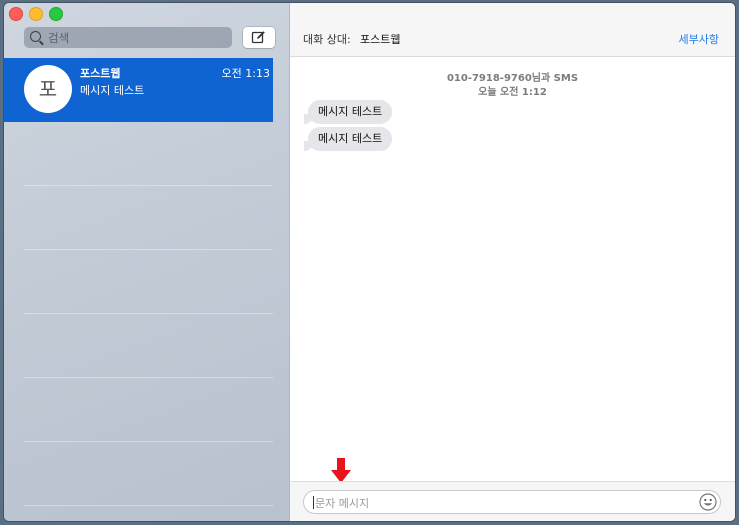 This screenshot has width=739, height=525. What do you see at coordinates (512, 78) in the screenshot?
I see `thread-meta-sender: 010-7918-9760님과 SMS` at bounding box center [512, 78].